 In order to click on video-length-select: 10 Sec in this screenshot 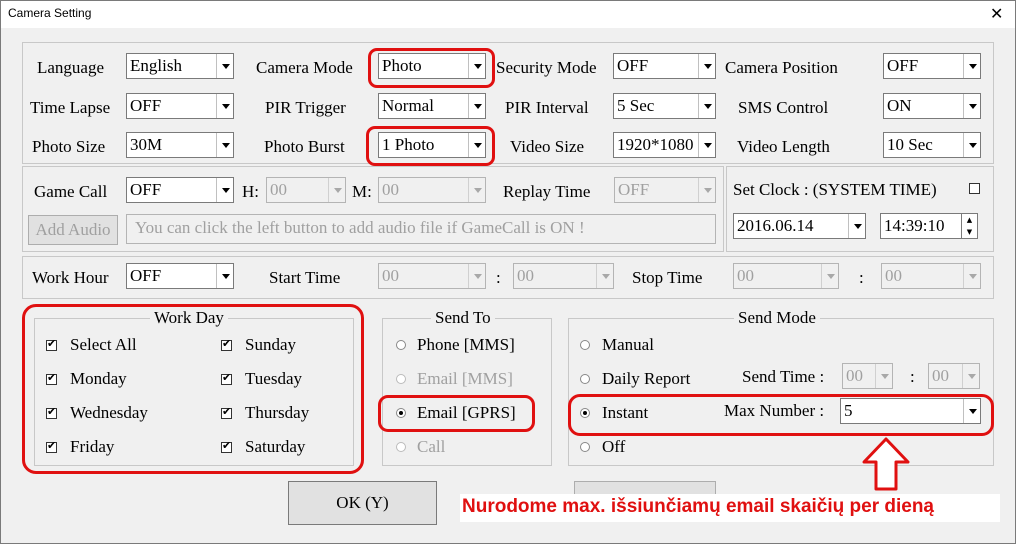, I will do `click(932, 145)`.